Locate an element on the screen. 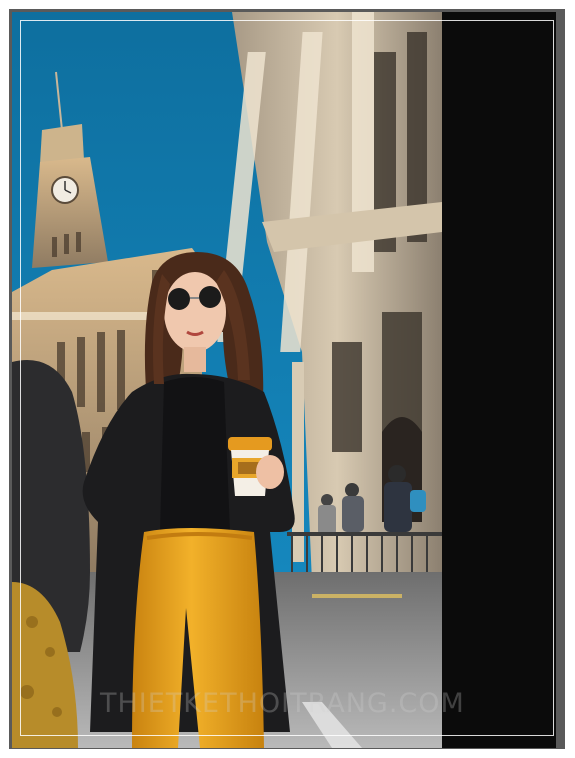 The height and width of the screenshot is (758, 575). hand is located at coordinates (270, 472).